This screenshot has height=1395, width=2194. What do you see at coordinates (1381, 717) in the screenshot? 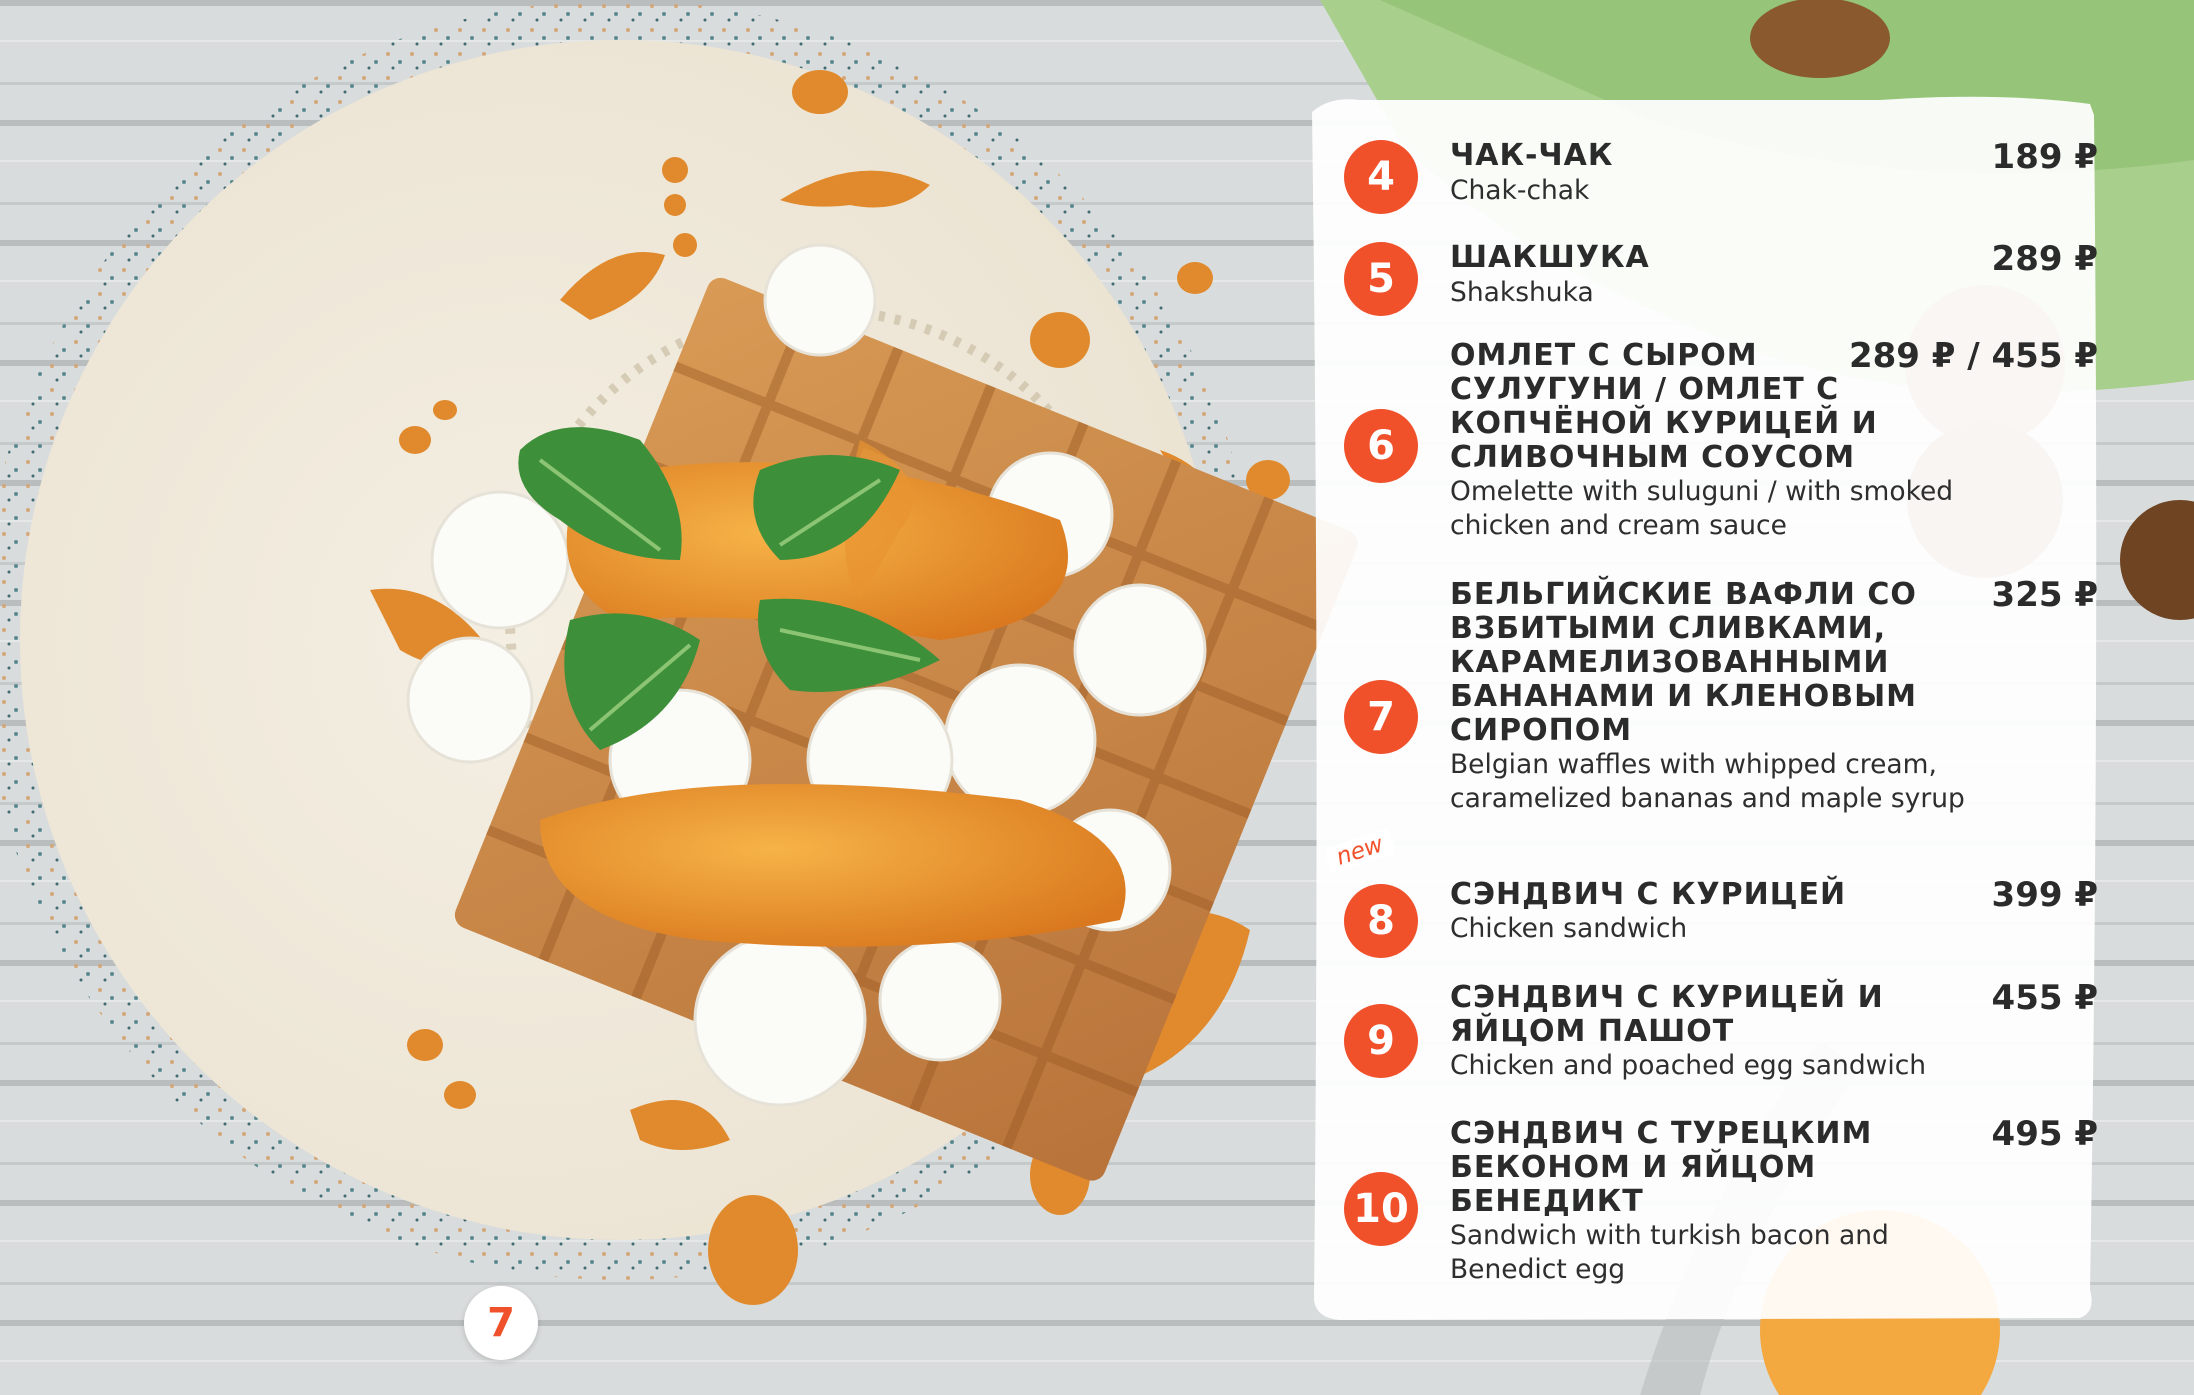
I see `item-number-badge: 7` at bounding box center [1381, 717].